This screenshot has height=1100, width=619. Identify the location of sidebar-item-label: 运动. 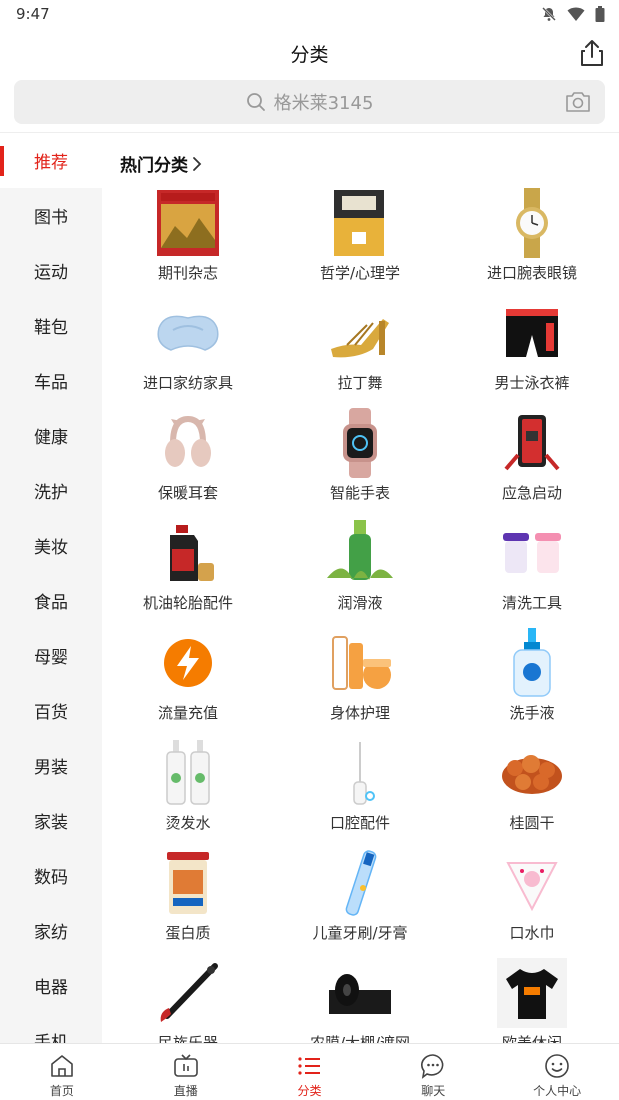
(51, 273).